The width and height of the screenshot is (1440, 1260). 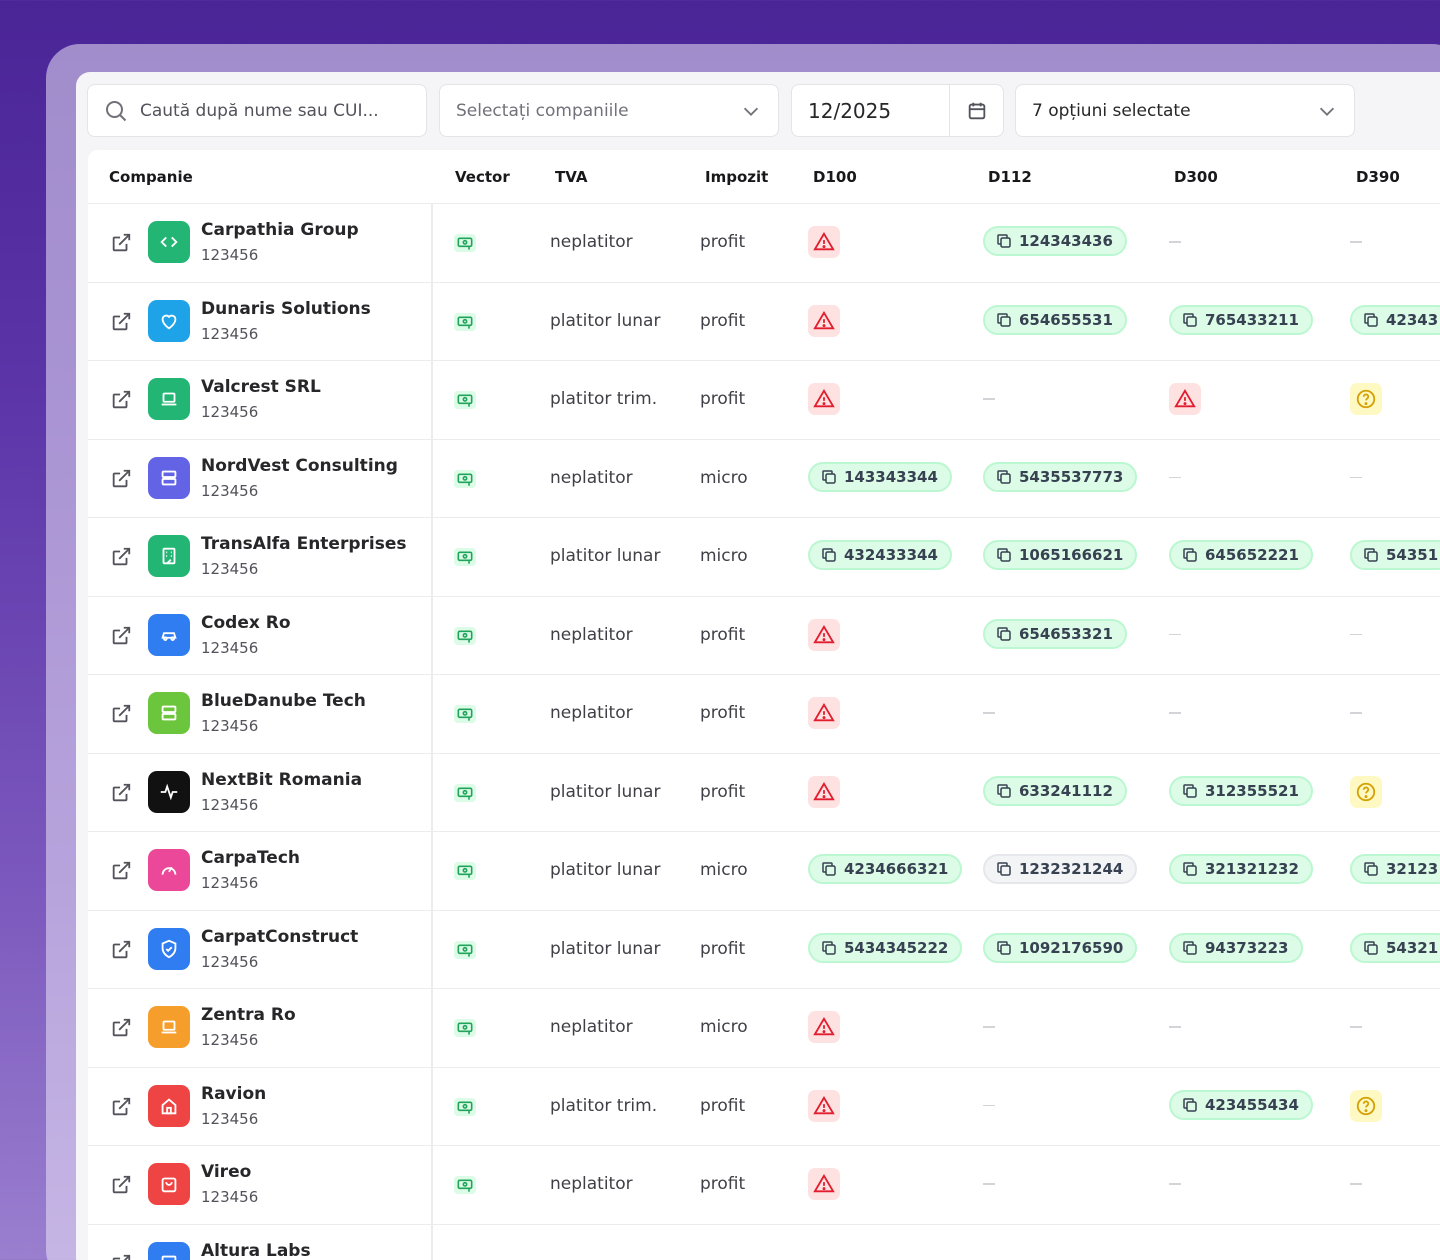 What do you see at coordinates (1060, 555) in the screenshot?
I see `declaration-number-pill: 1065166621` at bounding box center [1060, 555].